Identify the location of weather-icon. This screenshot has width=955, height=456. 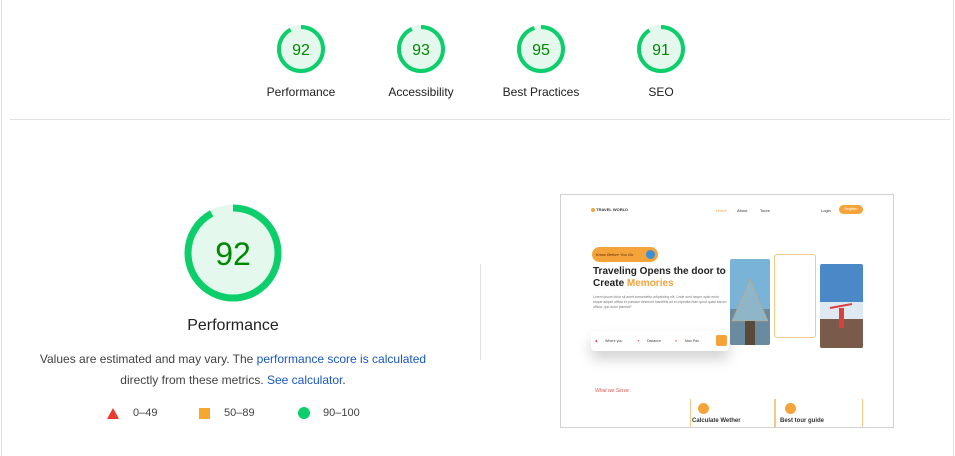
(703, 408).